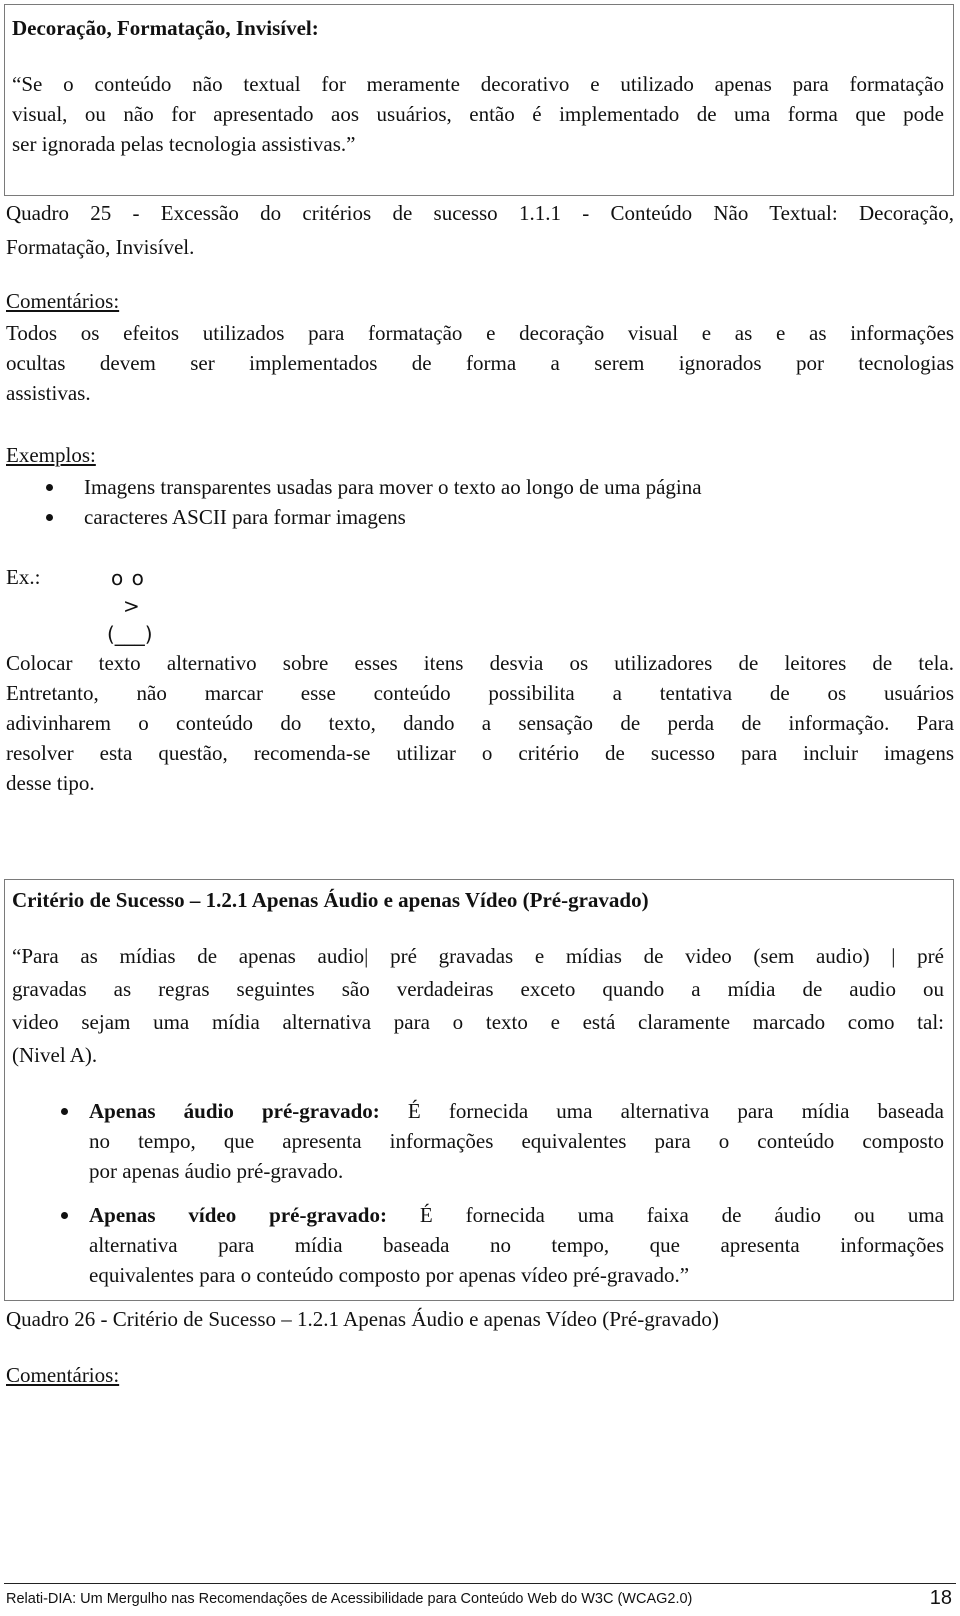 The height and width of the screenshot is (1616, 960). Describe the element at coordinates (940, 1598) in the screenshot. I see `page-number: 18` at that location.